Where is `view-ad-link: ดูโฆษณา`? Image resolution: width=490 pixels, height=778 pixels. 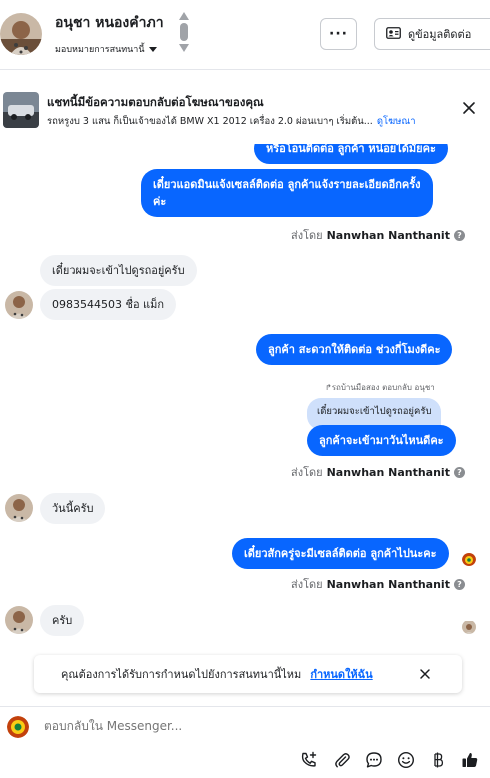 view-ad-link: ดูโฆษณา is located at coordinates (396, 121).